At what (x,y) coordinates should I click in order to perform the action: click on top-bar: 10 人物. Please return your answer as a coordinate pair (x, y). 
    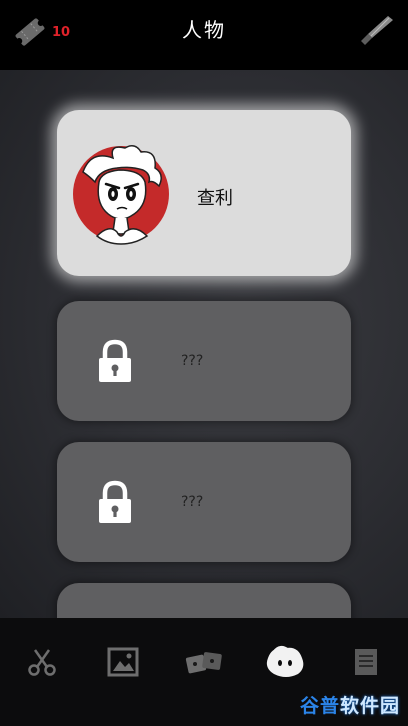
    Looking at the image, I should click on (204, 35).